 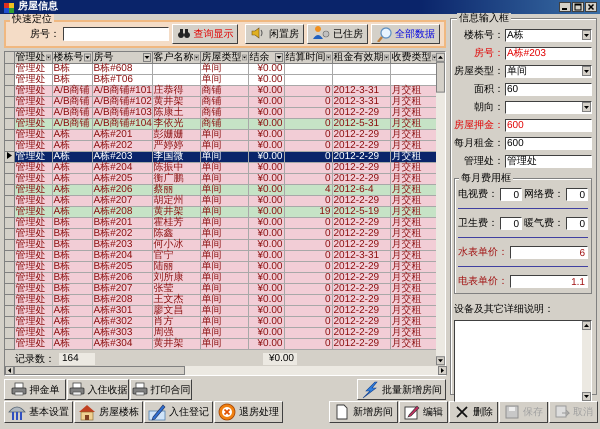 What do you see at coordinates (108, 412) in the screenshot?
I see `button: 房屋楼栋` at bounding box center [108, 412].